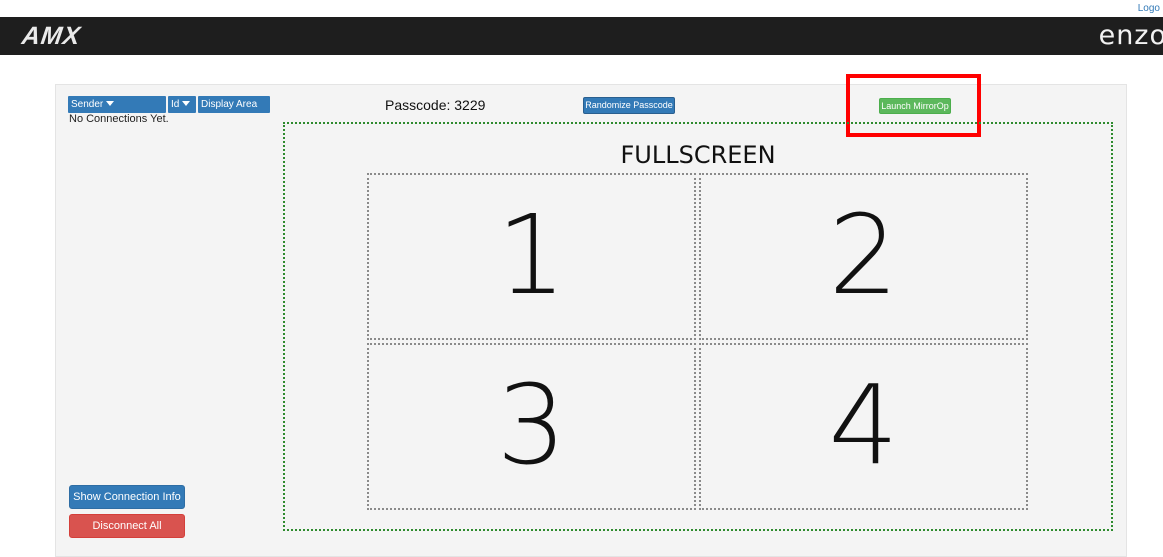 The image size is (1163, 557). What do you see at coordinates (435, 105) in the screenshot?
I see `passcode-label: Passcode: 3229` at bounding box center [435, 105].